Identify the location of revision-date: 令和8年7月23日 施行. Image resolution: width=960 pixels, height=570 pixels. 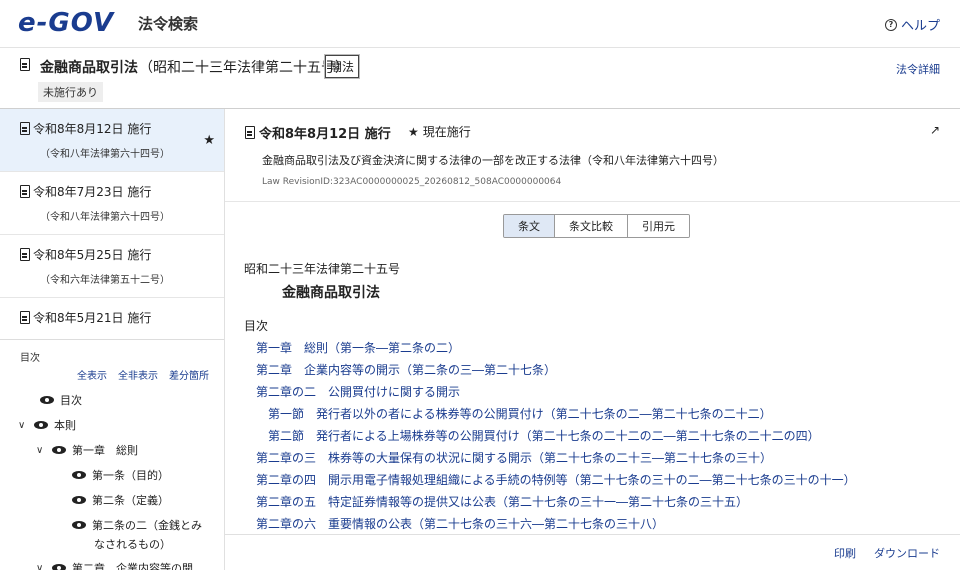
(92, 192).